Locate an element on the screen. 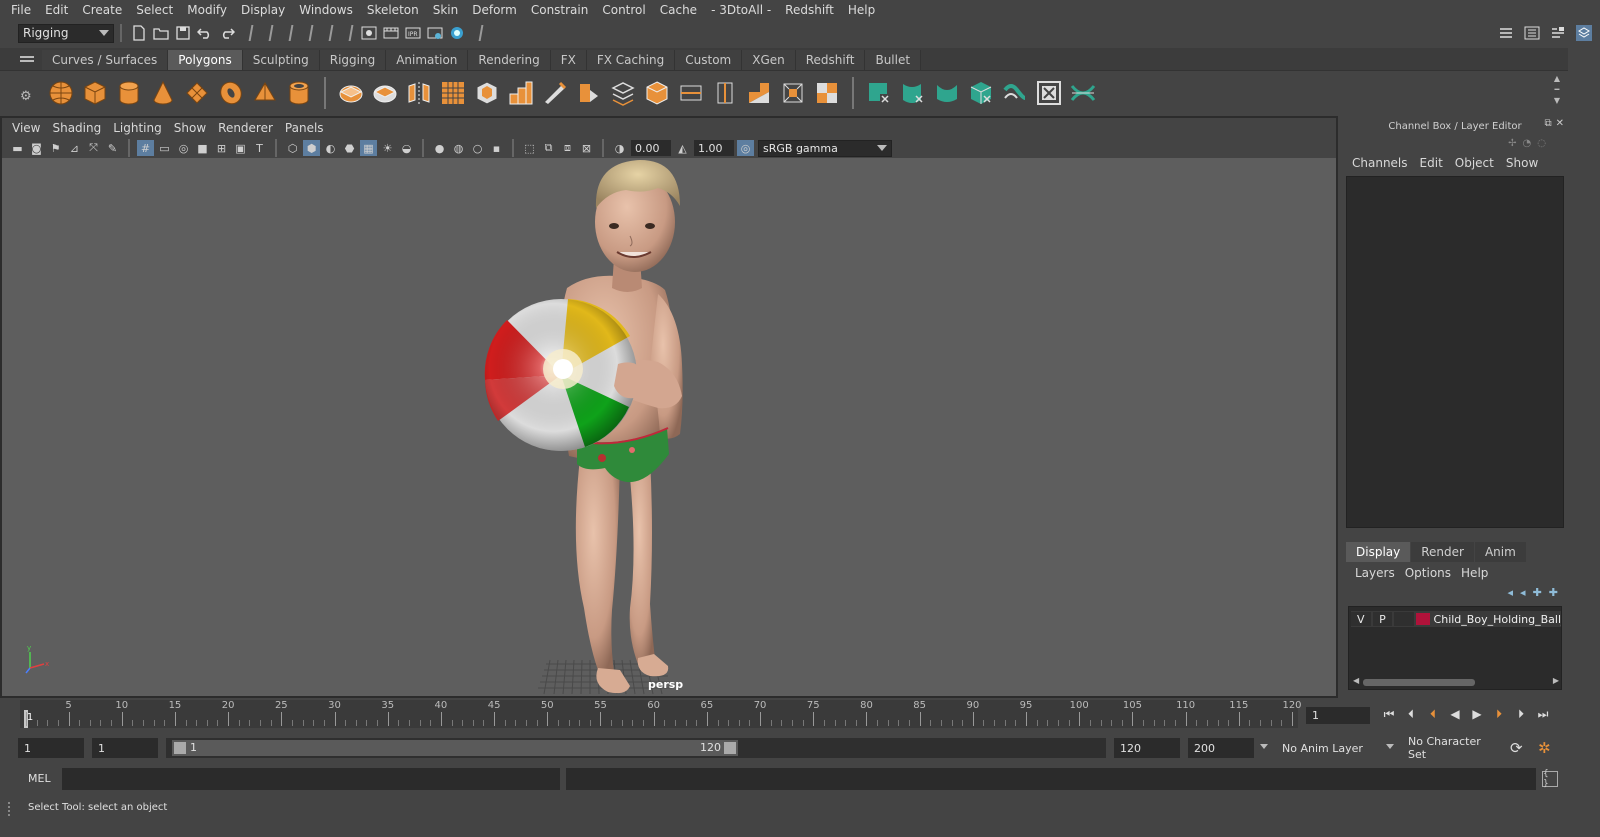 The width and height of the screenshot is (1600, 837). cube-icon is located at coordinates (95, 93).